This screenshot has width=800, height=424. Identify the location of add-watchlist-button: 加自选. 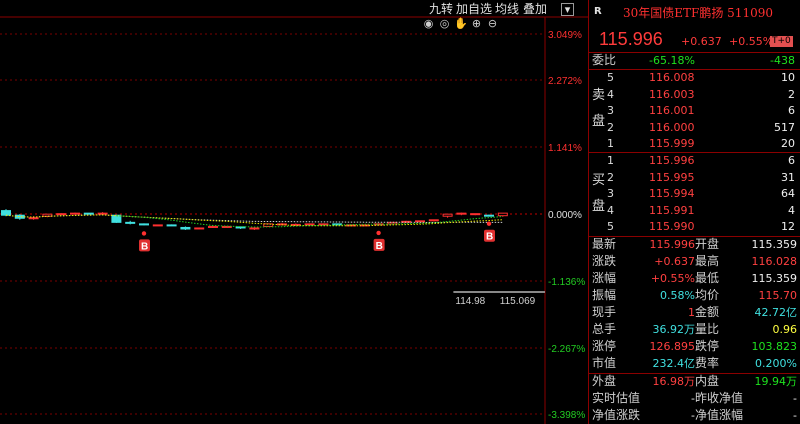
(474, 9).